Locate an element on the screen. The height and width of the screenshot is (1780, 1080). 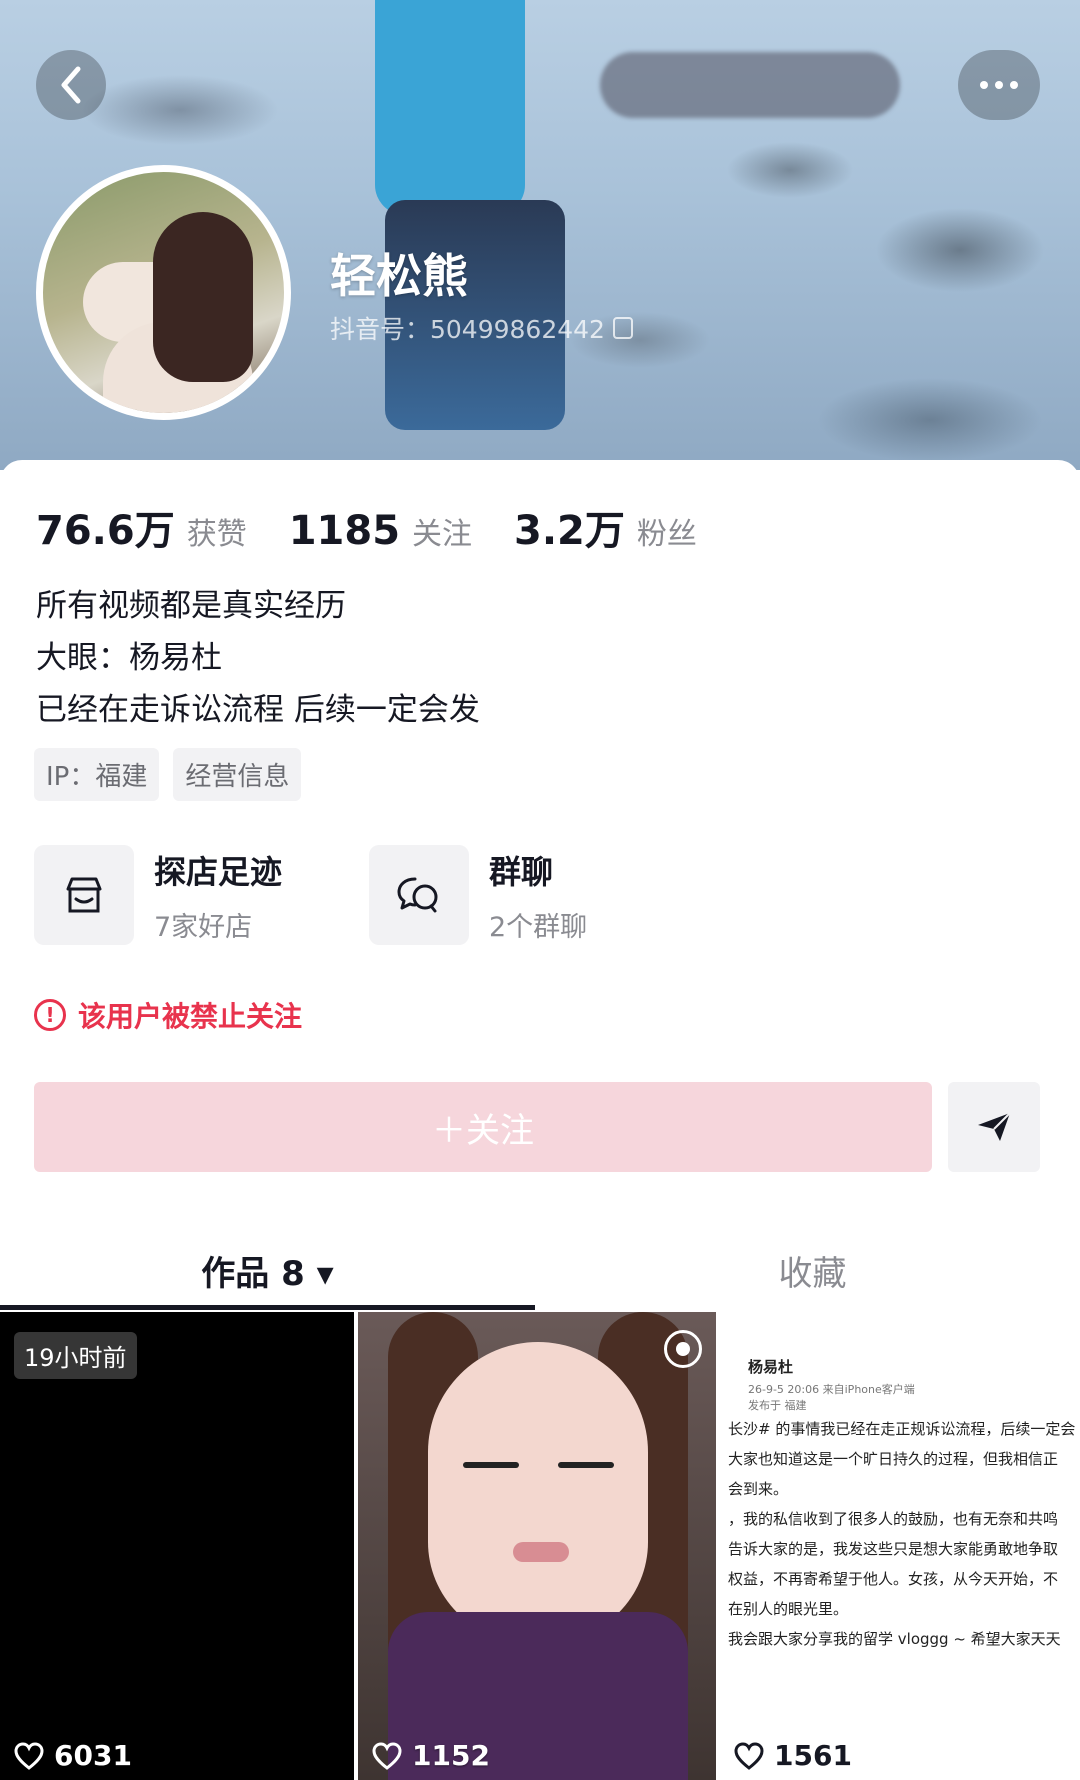
follow-button: ＋关注 is located at coordinates (483, 1127).